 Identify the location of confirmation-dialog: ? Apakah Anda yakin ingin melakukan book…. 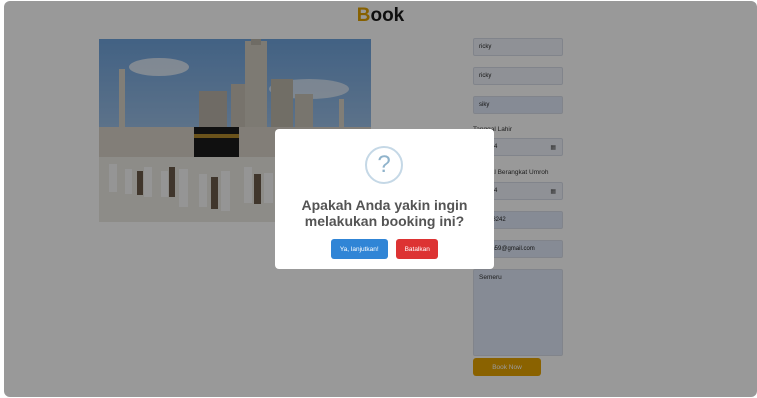
(384, 199).